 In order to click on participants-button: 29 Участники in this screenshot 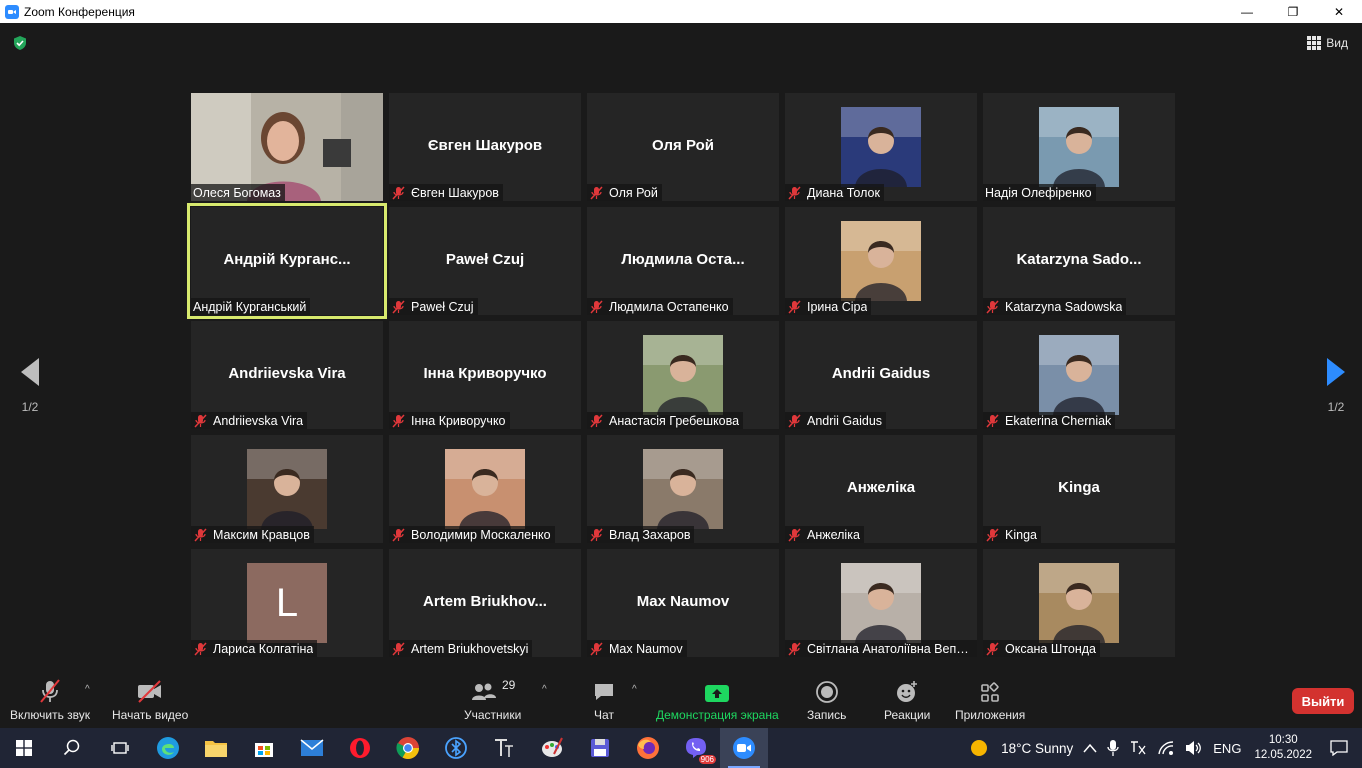, I will do `click(492, 700)`.